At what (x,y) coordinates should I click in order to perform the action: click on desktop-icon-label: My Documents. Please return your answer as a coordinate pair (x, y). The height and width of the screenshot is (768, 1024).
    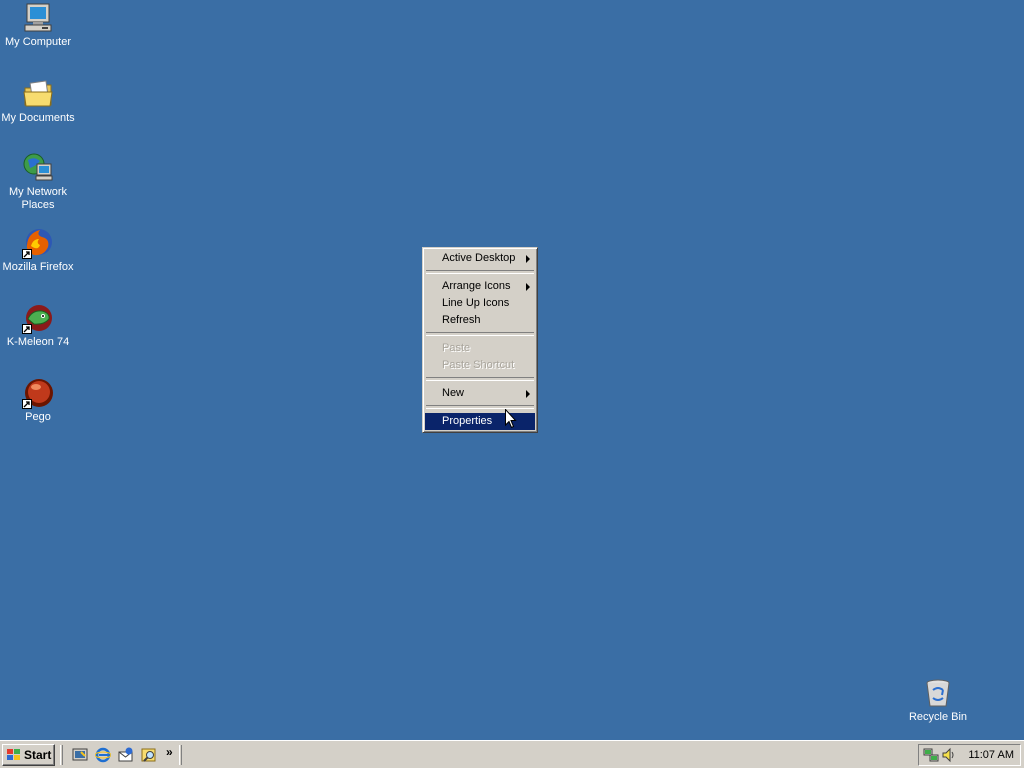
    Looking at the image, I should click on (38, 118).